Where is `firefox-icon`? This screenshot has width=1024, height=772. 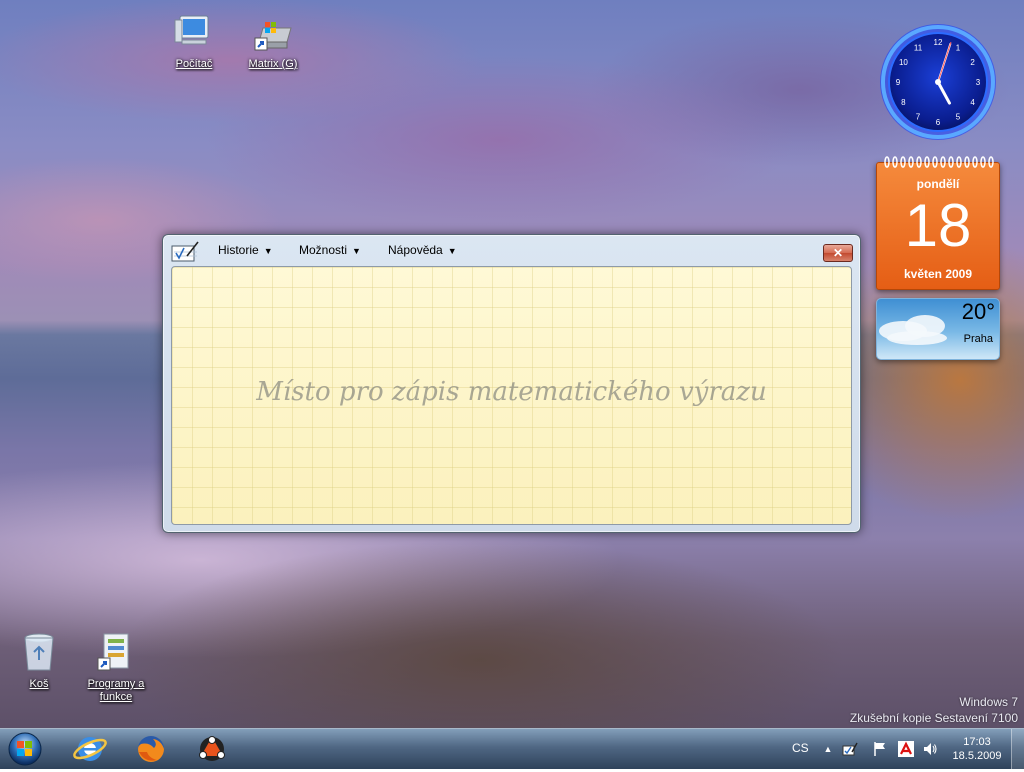
firefox-icon is located at coordinates (151, 749).